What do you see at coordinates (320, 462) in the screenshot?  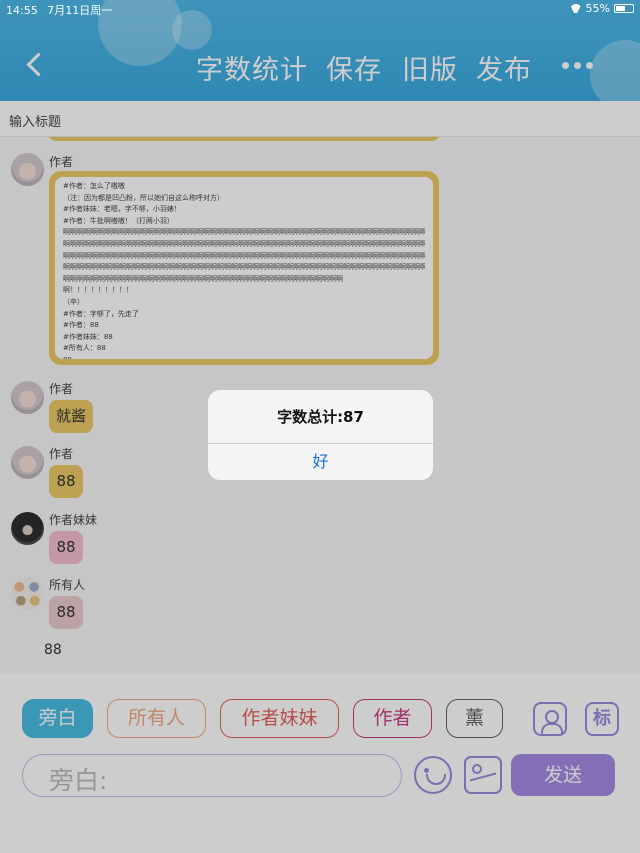 I see `alert-ok-button: 好` at bounding box center [320, 462].